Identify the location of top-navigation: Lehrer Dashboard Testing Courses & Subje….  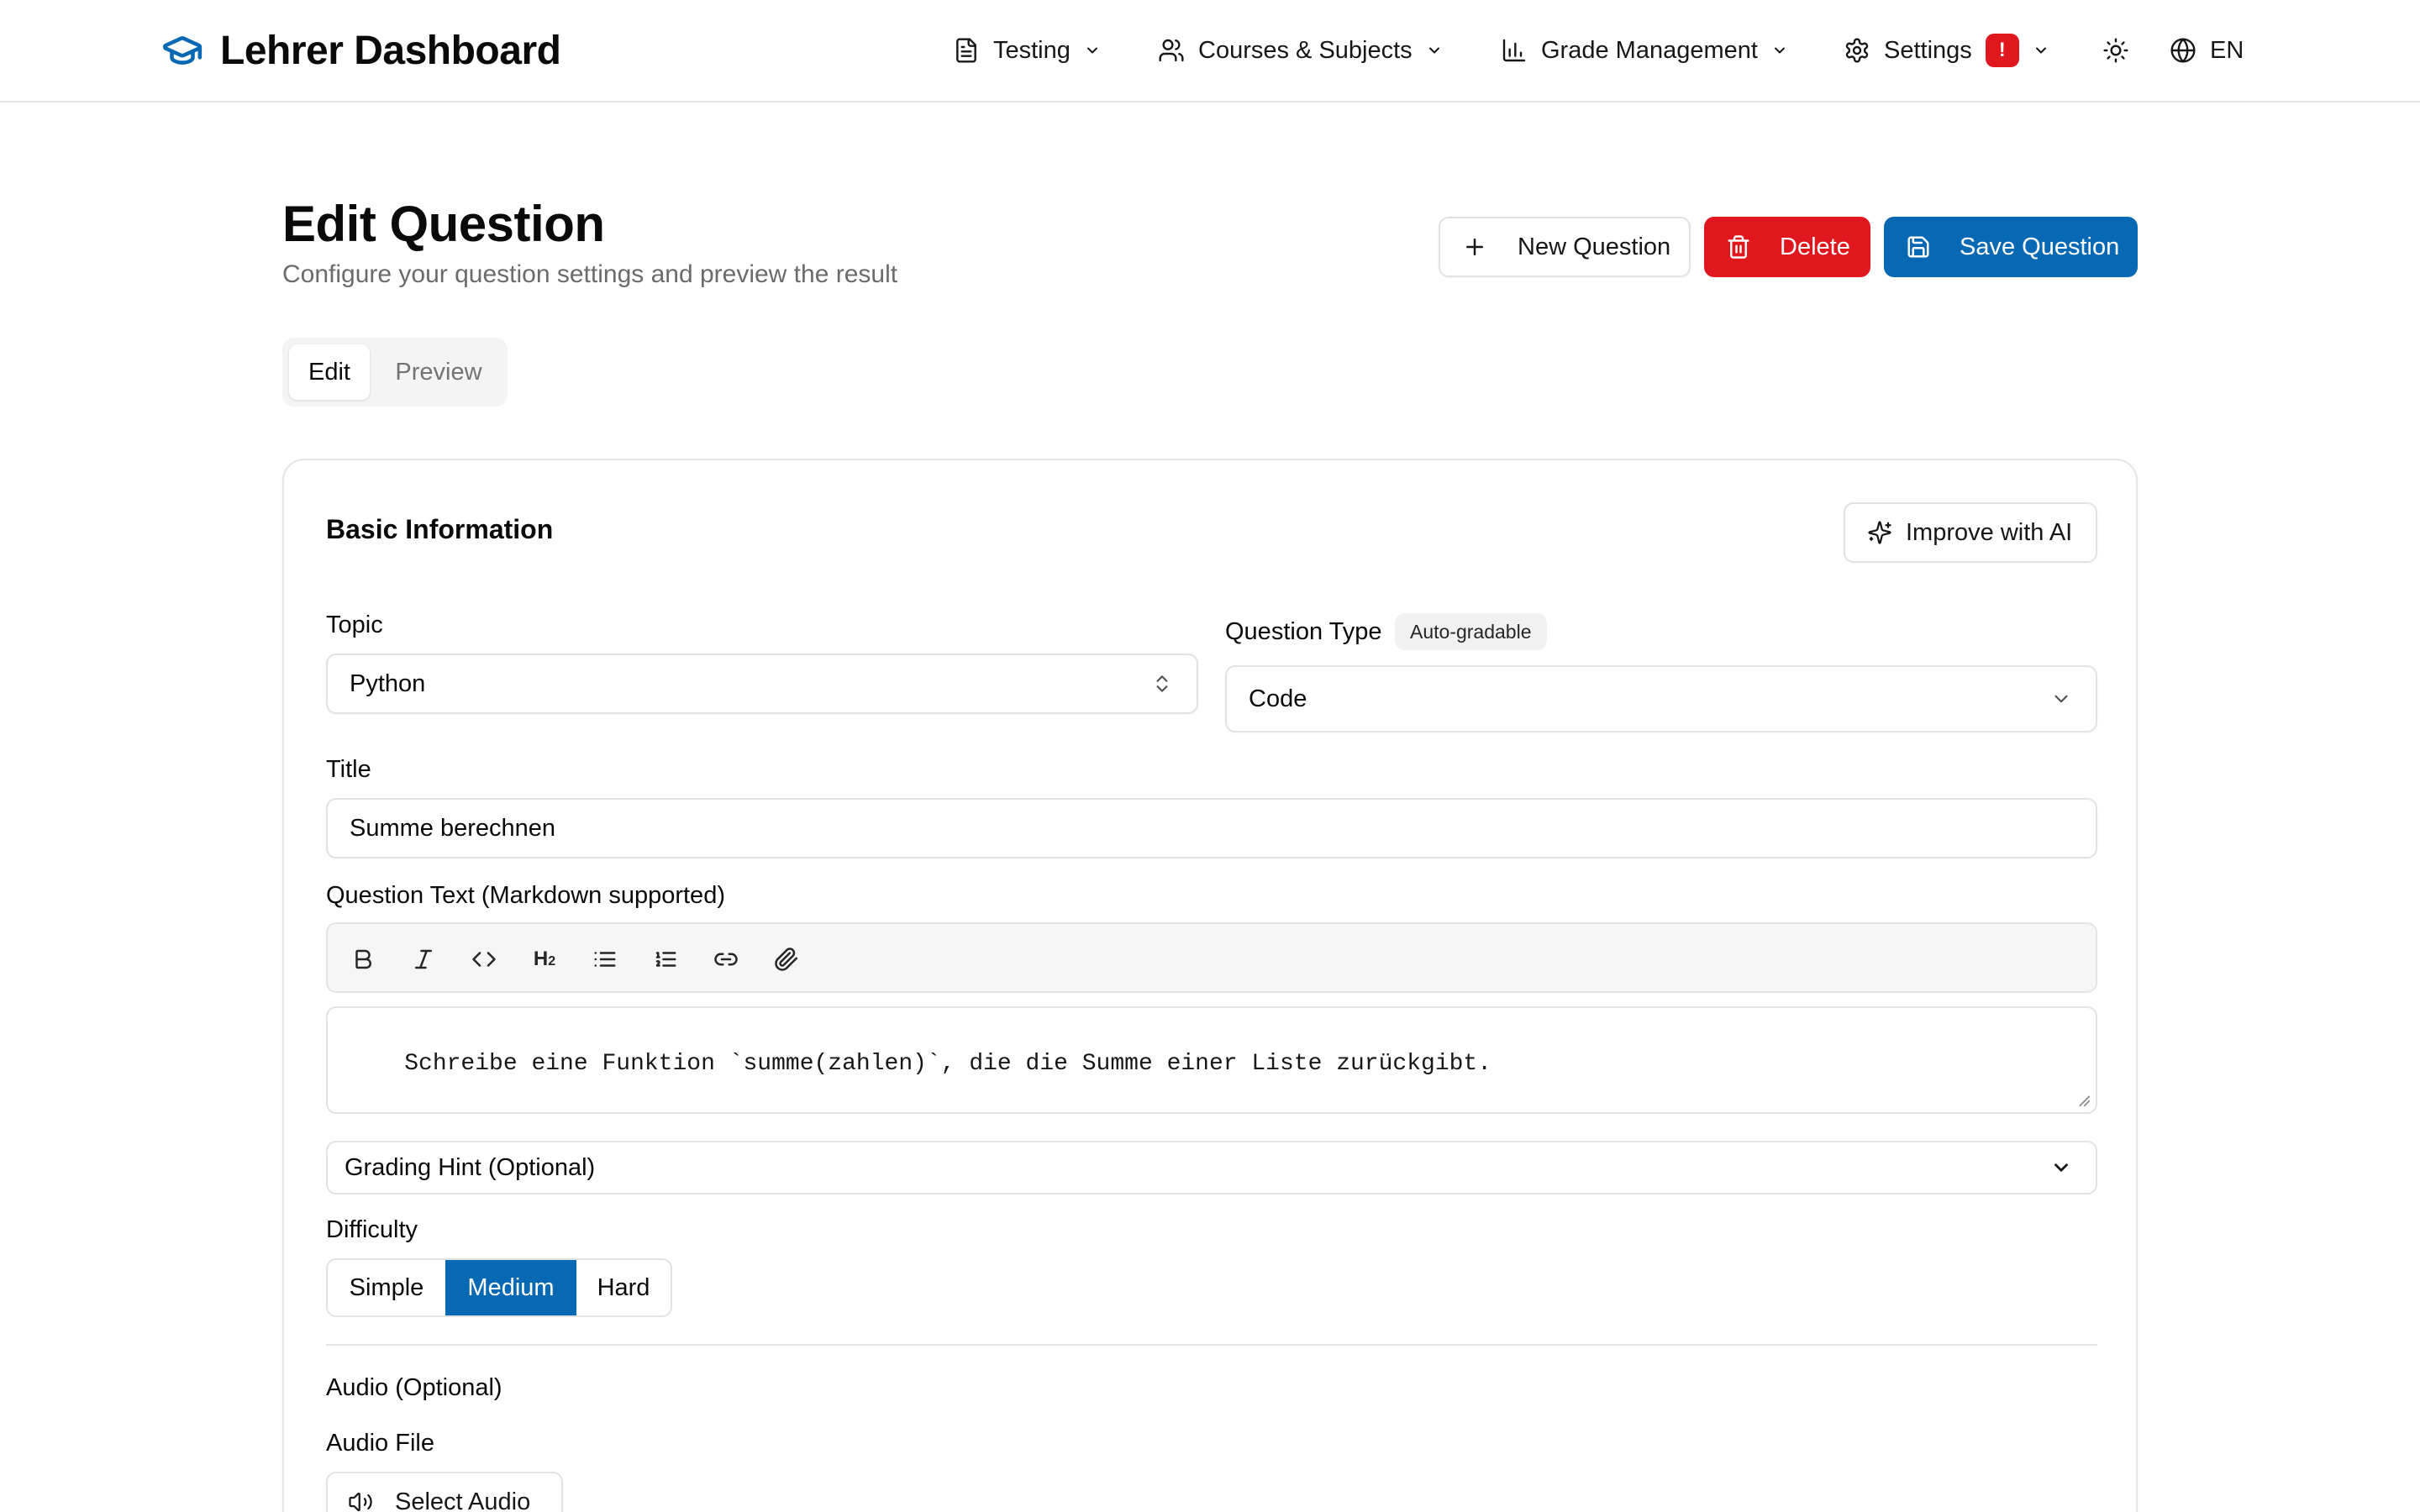
(1210, 51).